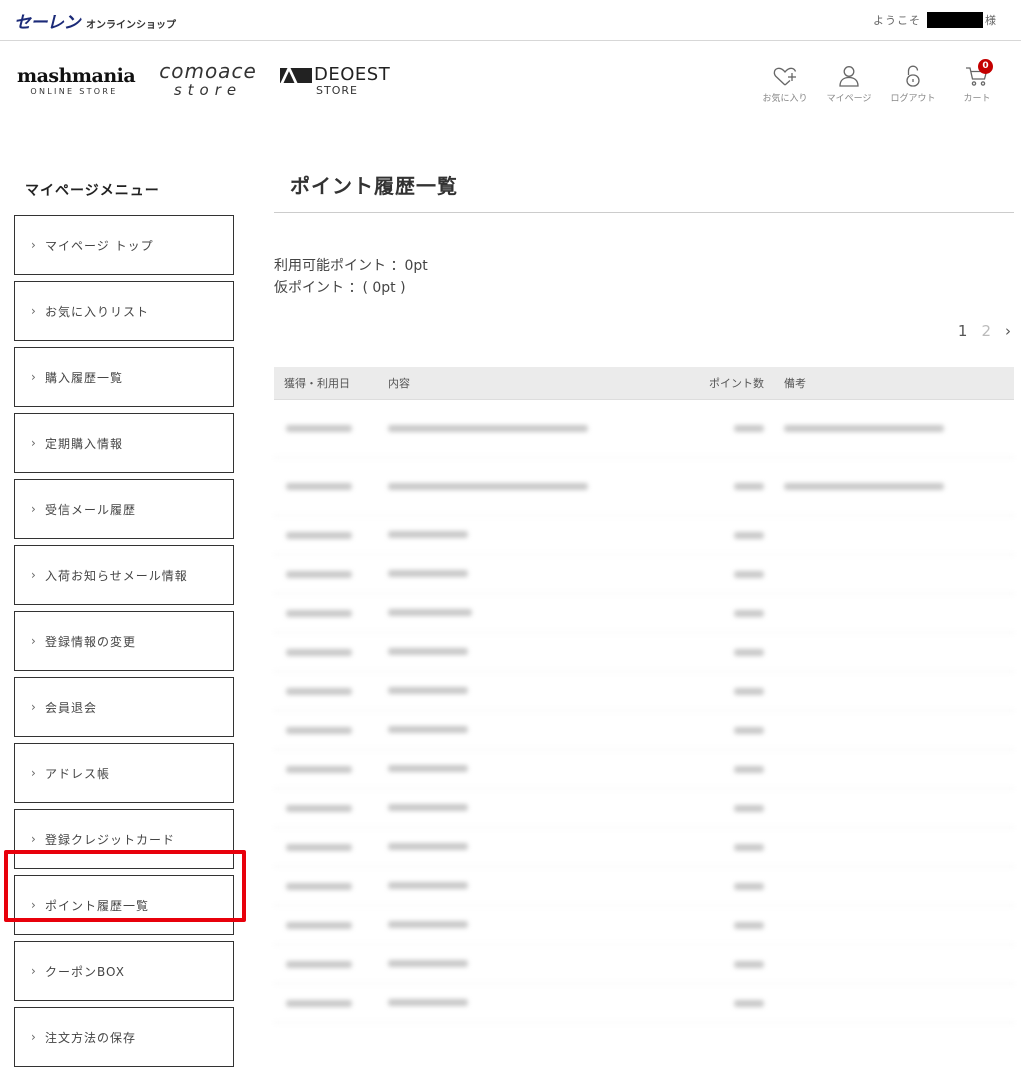  What do you see at coordinates (644, 383) in the screenshot?
I see `table-header: 獲得・利用日 内容 ポイント数 備考` at bounding box center [644, 383].